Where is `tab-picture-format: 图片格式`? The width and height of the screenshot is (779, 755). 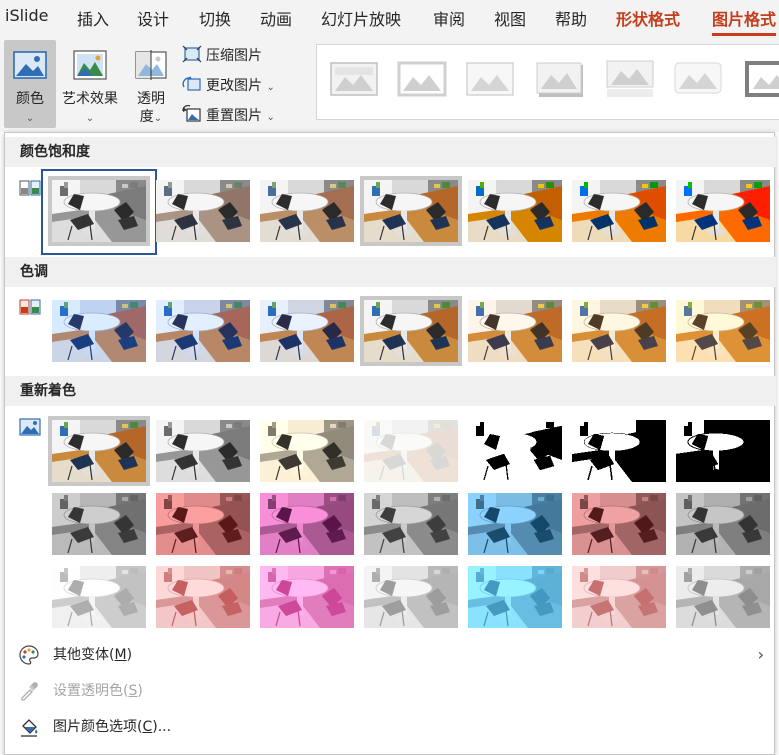
tab-picture-format: 图片格式 is located at coordinates (744, 21).